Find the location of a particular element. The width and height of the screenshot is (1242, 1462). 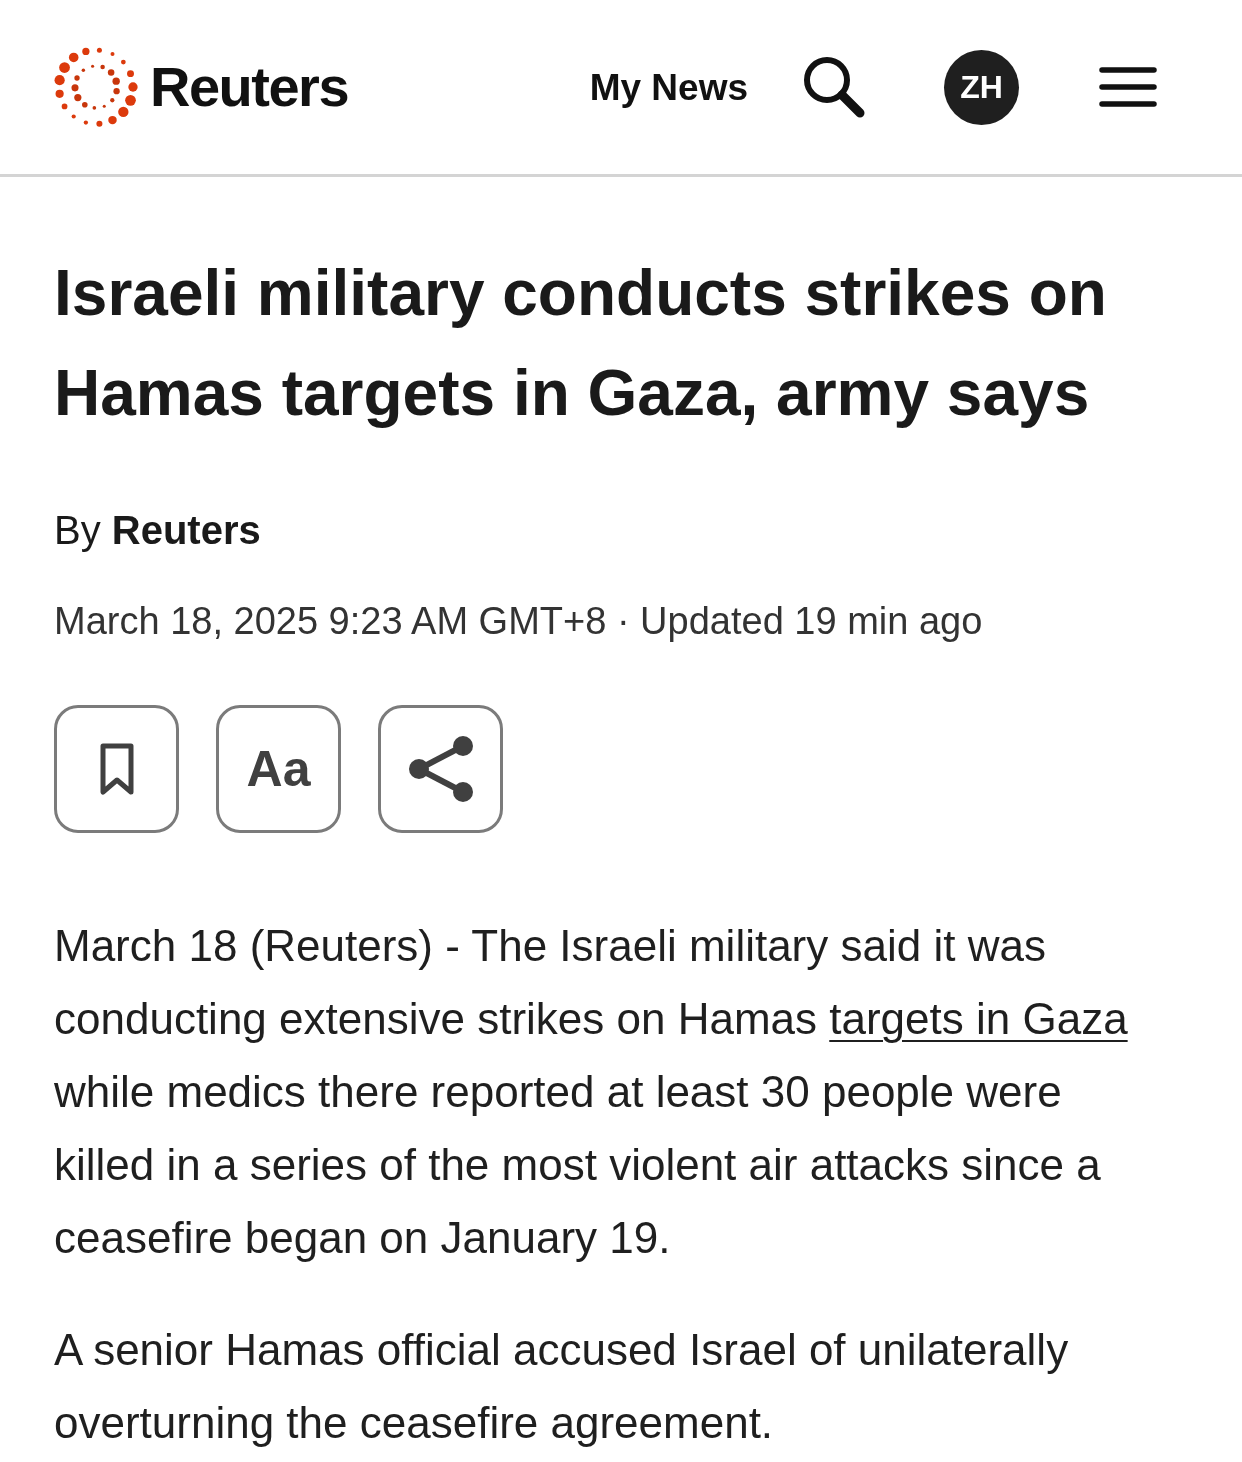

article-dateline: March 18, 2025 9:23 AM GMT+8 · Updated 19 min ago is located at coordinates (519, 621).